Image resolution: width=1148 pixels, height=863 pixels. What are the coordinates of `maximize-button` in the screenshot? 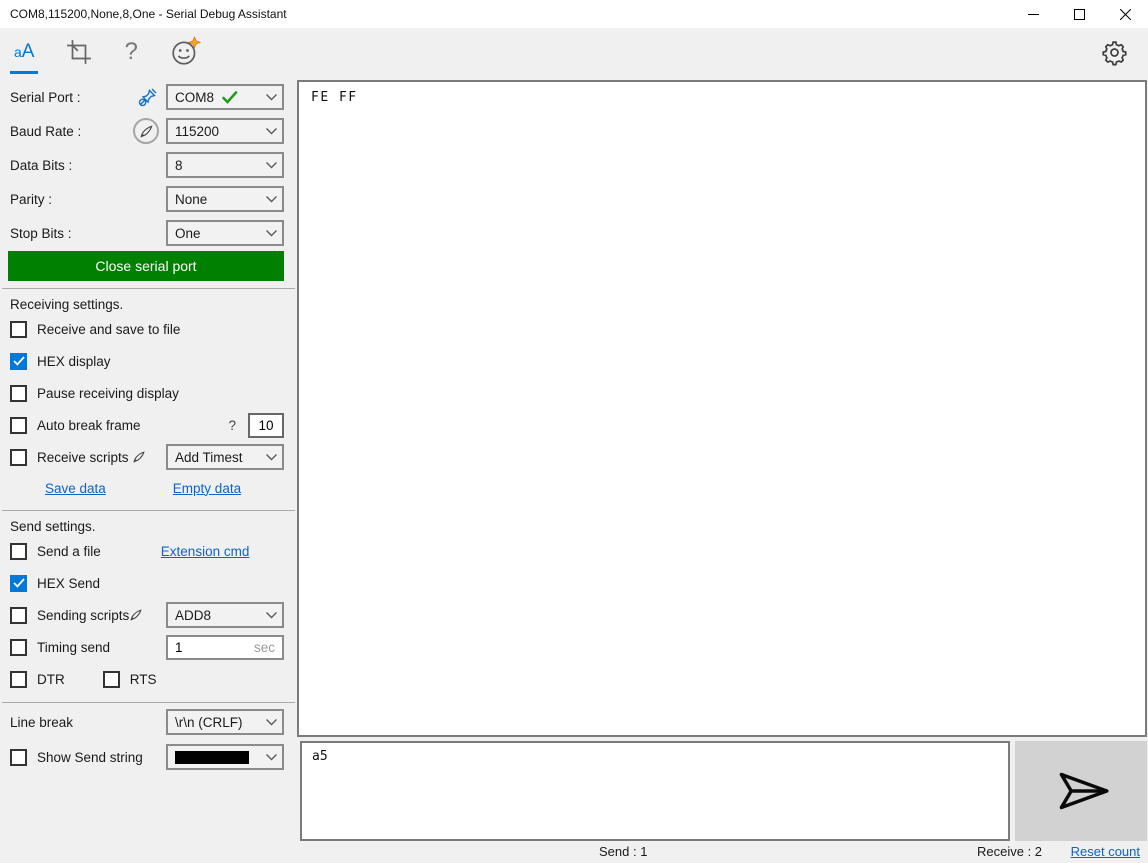 It's located at (1079, 14).